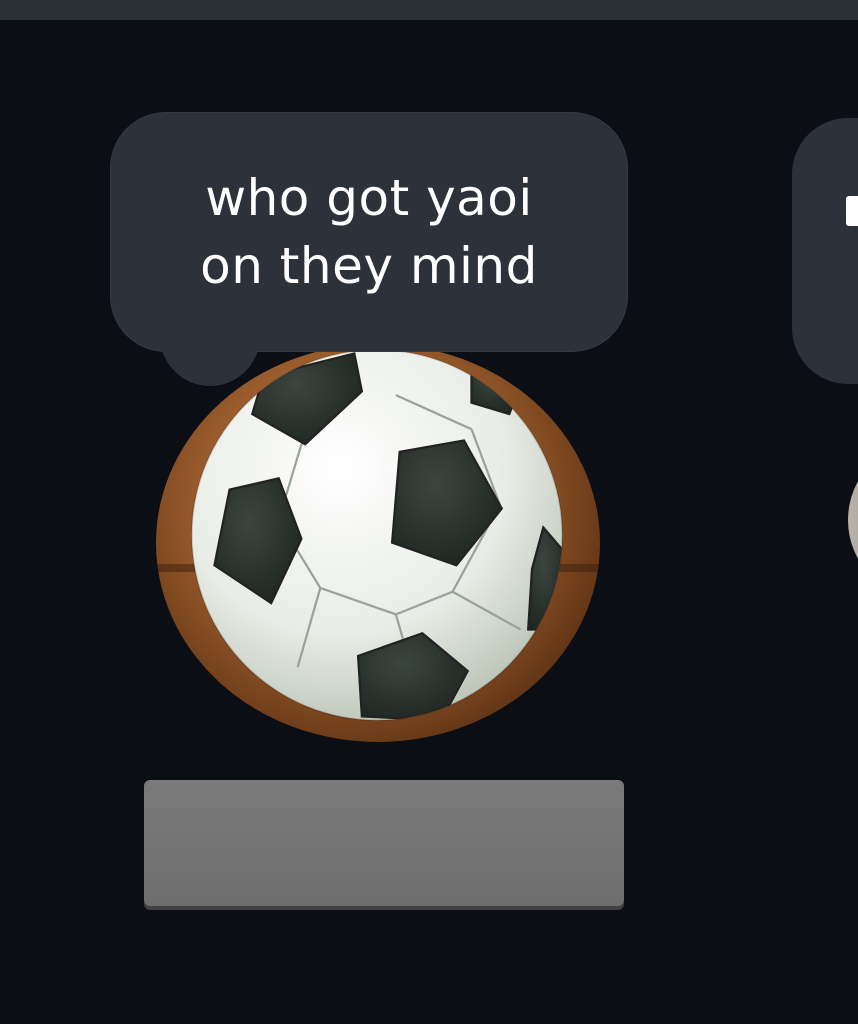  What do you see at coordinates (369, 232) in the screenshot?
I see `note-text: who got yaoi on they mind` at bounding box center [369, 232].